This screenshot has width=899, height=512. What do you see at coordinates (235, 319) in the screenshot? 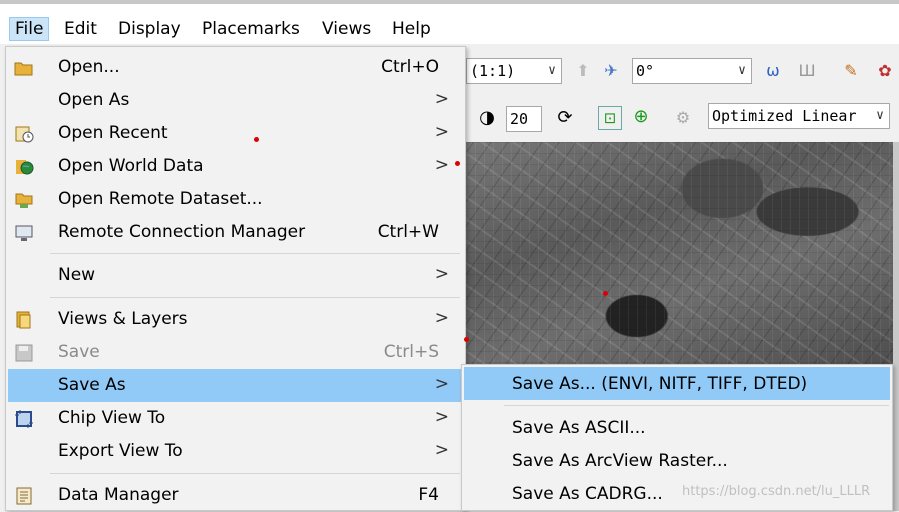
I see `menu-item-views-layers: Views & Layers >` at bounding box center [235, 319].